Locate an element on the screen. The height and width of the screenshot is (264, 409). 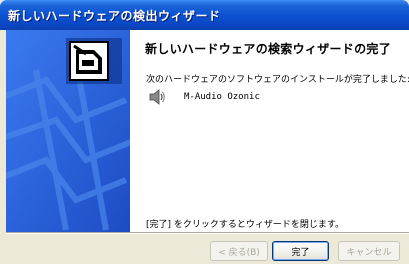
speaker-icon is located at coordinates (157, 97).